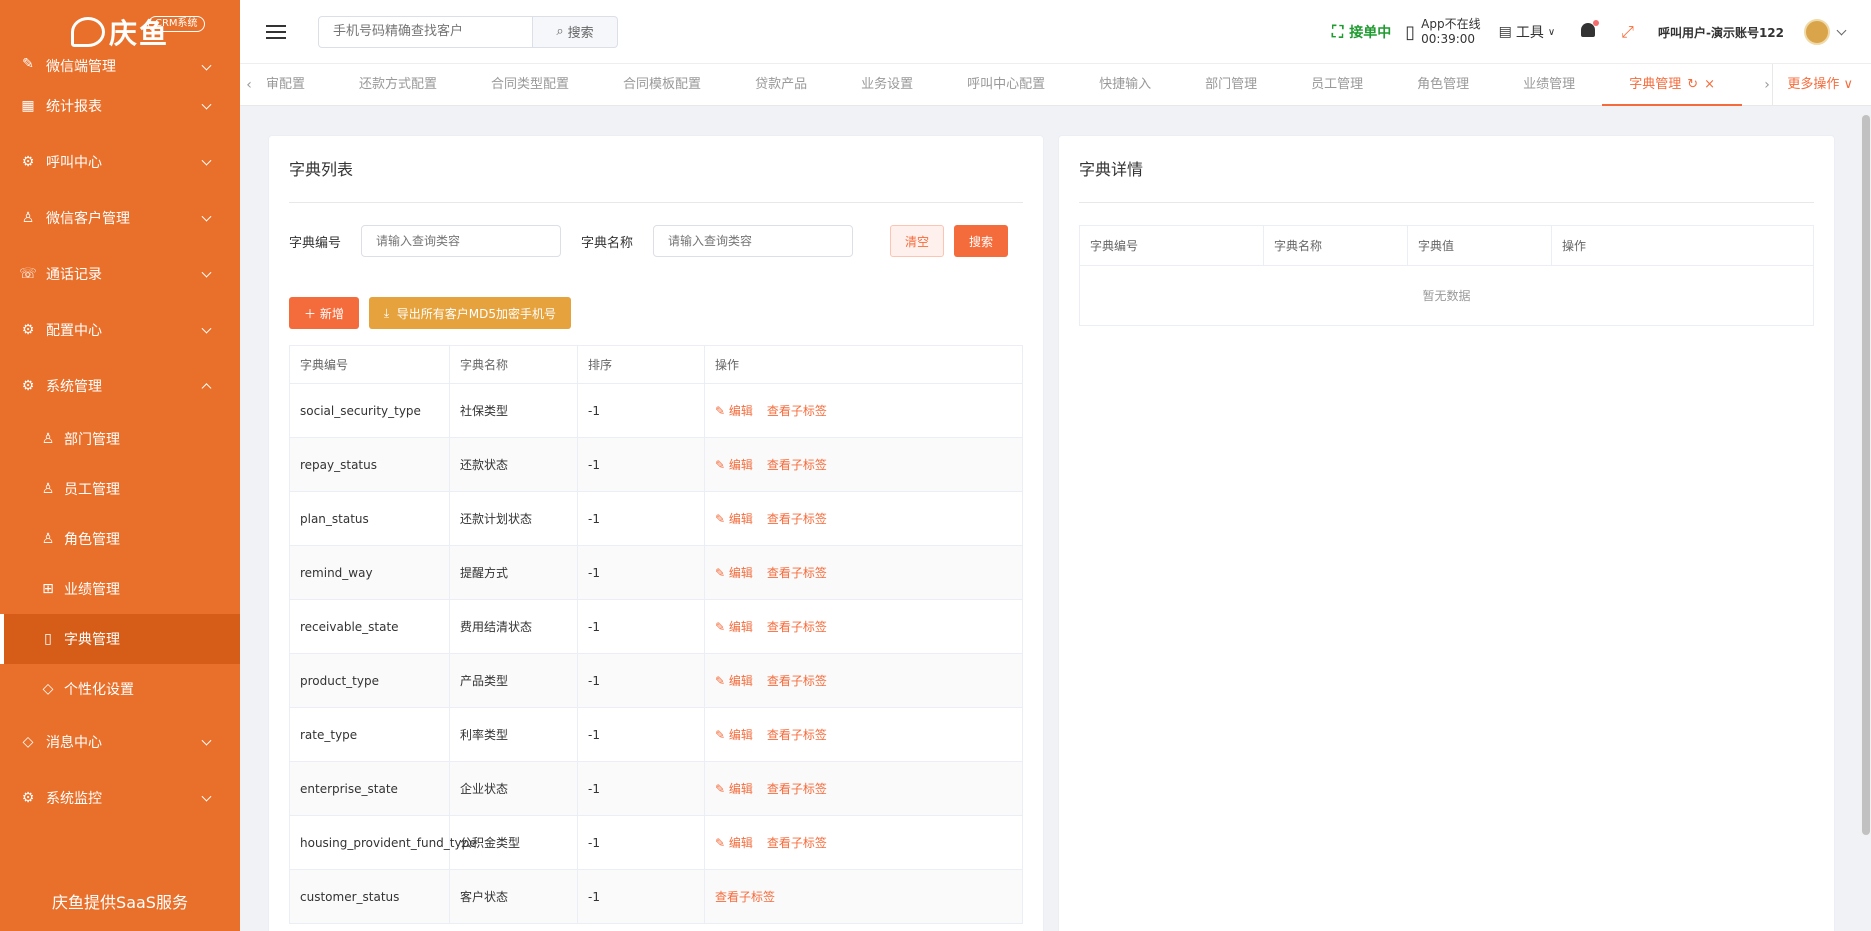 The height and width of the screenshot is (931, 1871). I want to click on dict-name-input, so click(753, 241).